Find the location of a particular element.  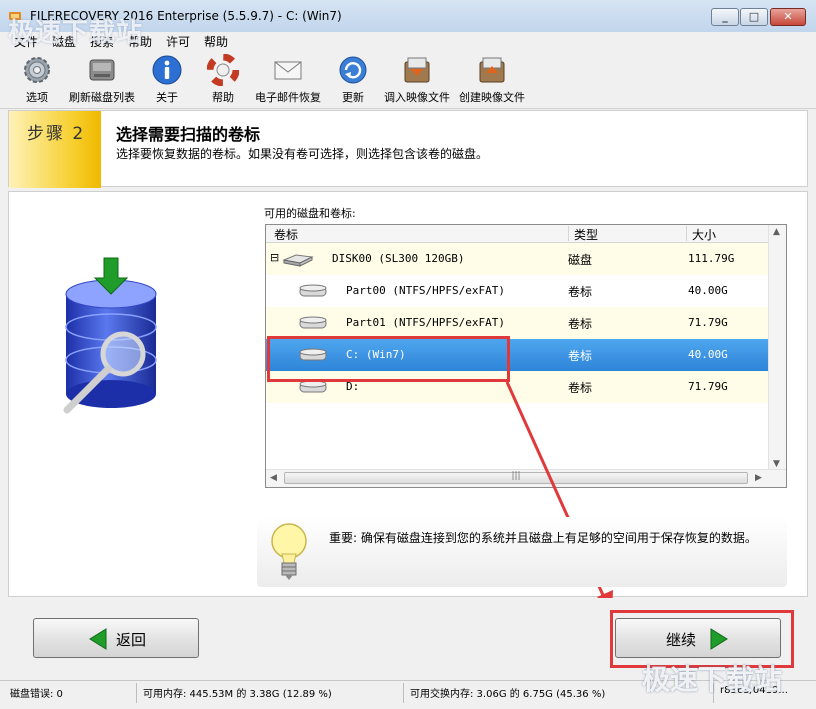

refresh-disk-icon is located at coordinates (102, 70).